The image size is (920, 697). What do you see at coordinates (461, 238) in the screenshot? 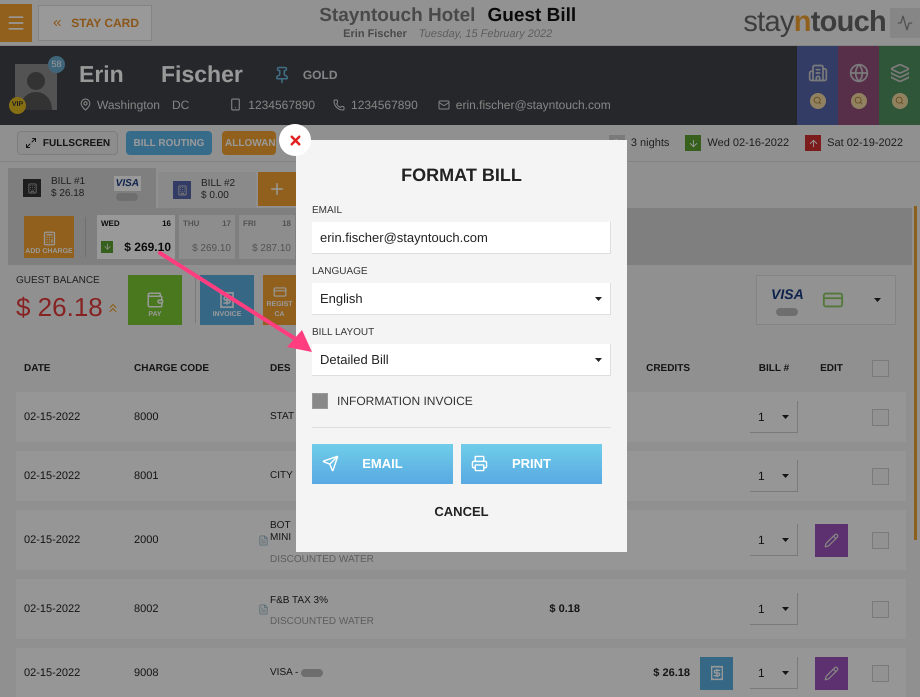
I see `input-field: erin.fischer@stayntouch.com` at bounding box center [461, 238].